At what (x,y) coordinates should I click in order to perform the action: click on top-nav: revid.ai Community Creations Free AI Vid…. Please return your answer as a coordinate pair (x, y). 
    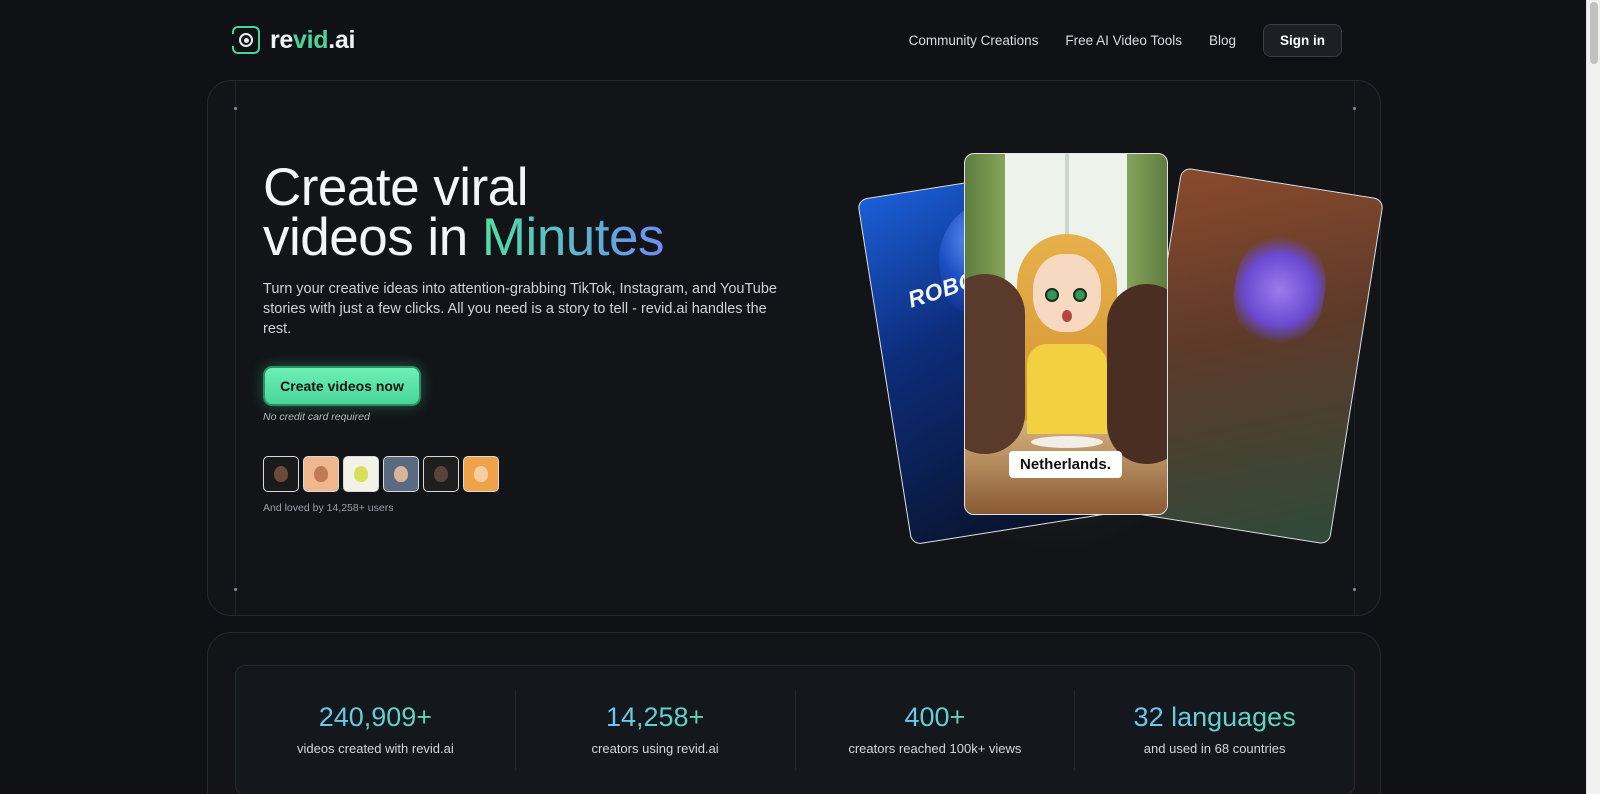
    Looking at the image, I should click on (786, 40).